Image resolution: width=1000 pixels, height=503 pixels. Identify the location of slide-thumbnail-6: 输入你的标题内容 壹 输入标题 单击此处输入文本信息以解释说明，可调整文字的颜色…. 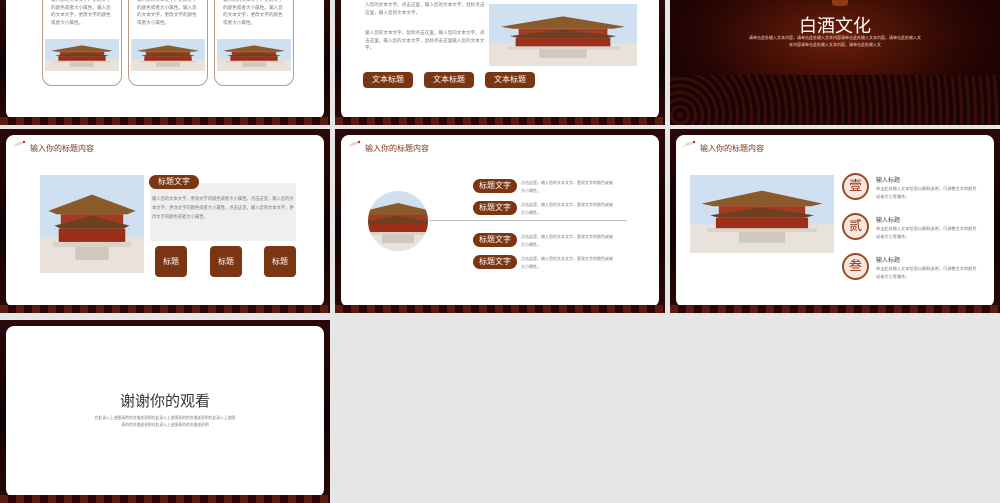
(835, 221).